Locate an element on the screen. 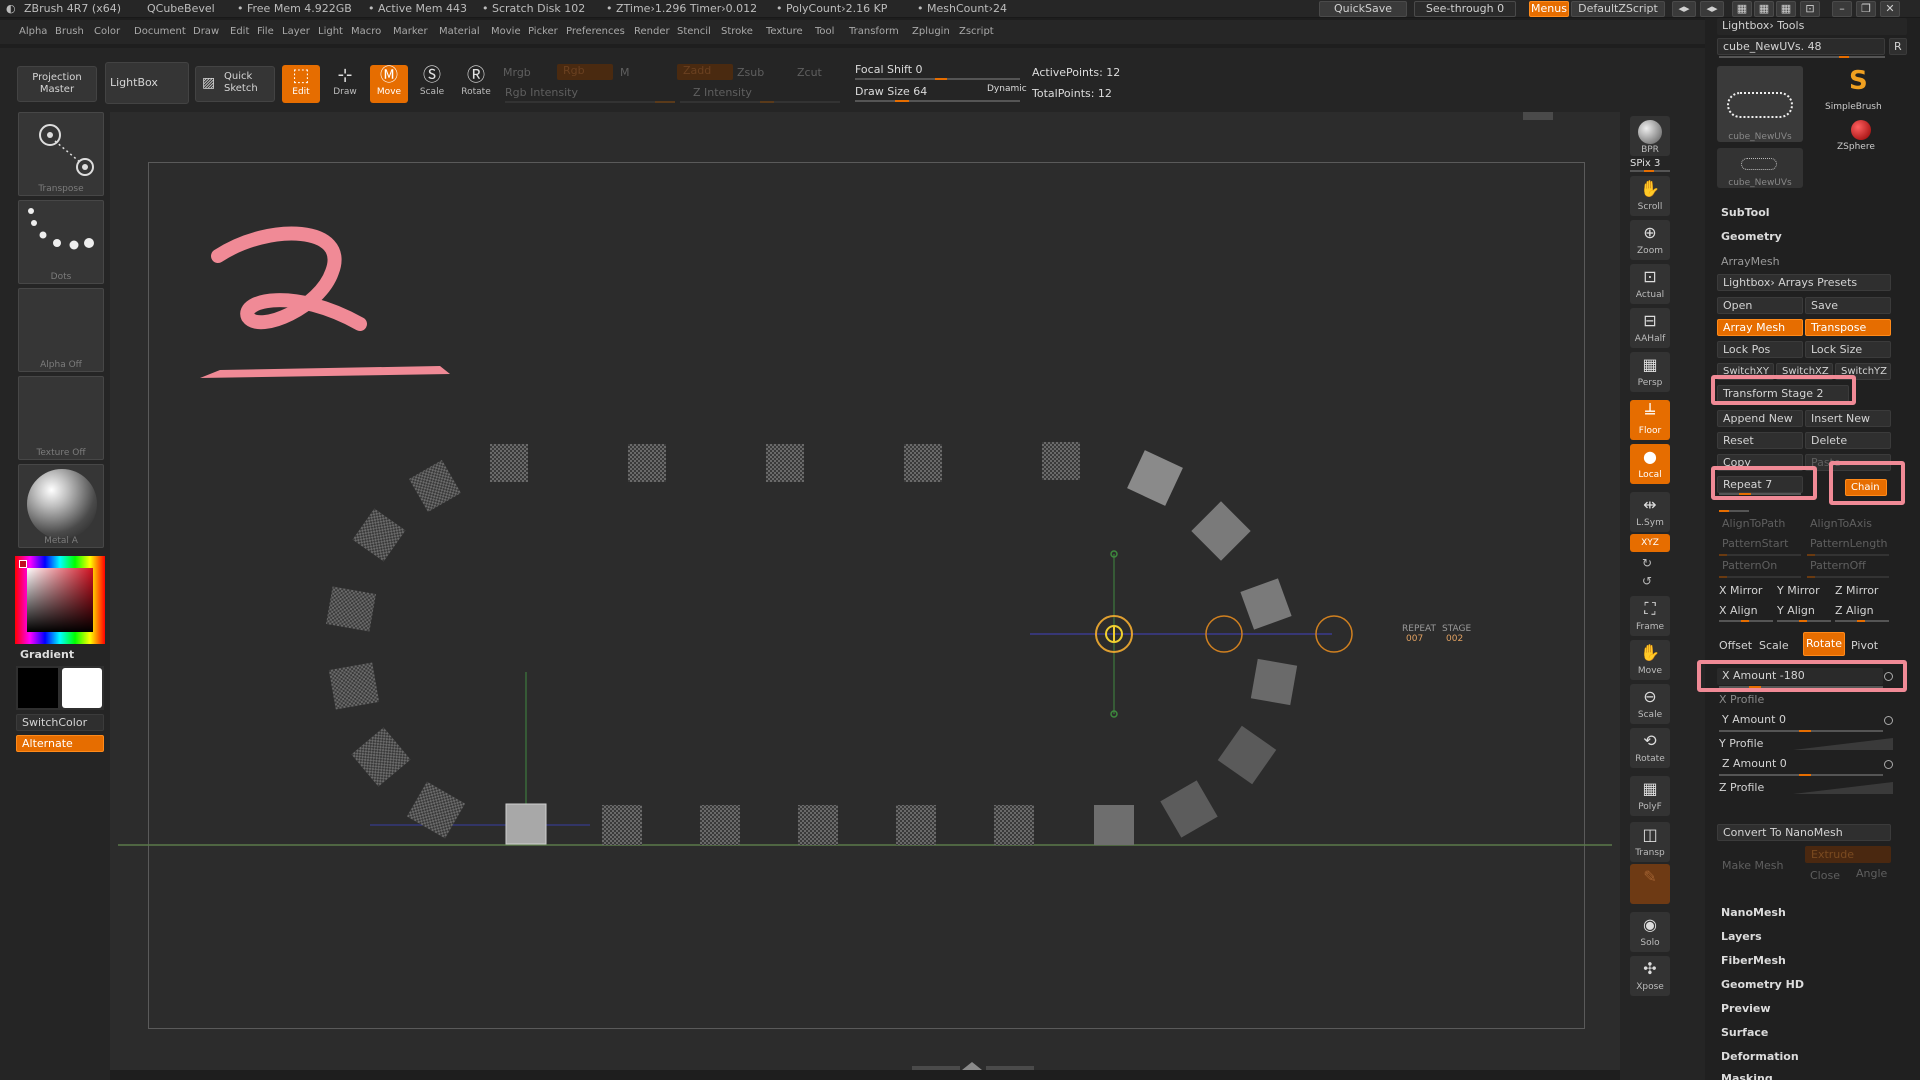 The image size is (1920, 1080). move-view-button: ✋ Move is located at coordinates (1650, 660).